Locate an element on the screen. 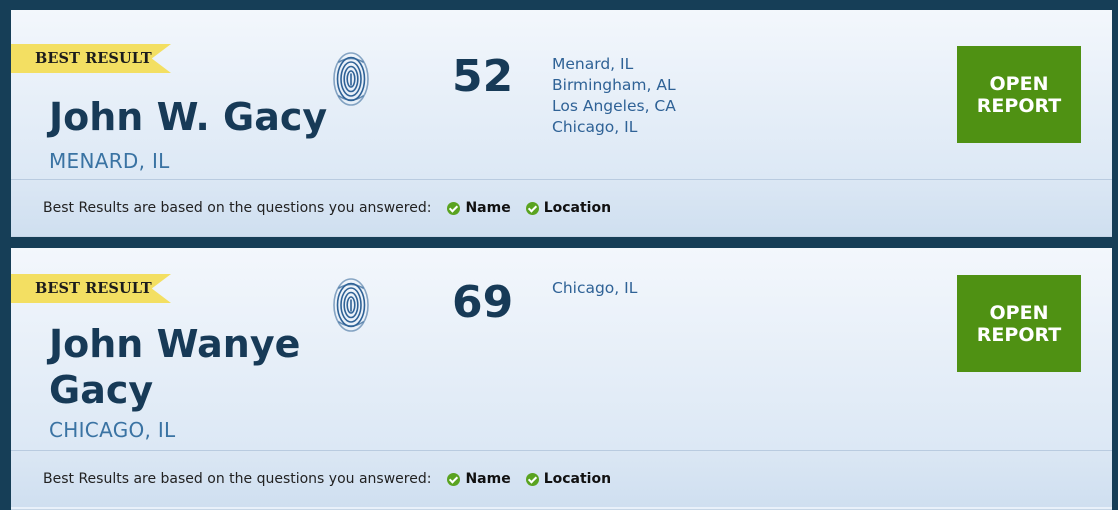 Image resolution: width=1118 pixels, height=510 pixels. places-list: Chicago, IL is located at coordinates (594, 288).